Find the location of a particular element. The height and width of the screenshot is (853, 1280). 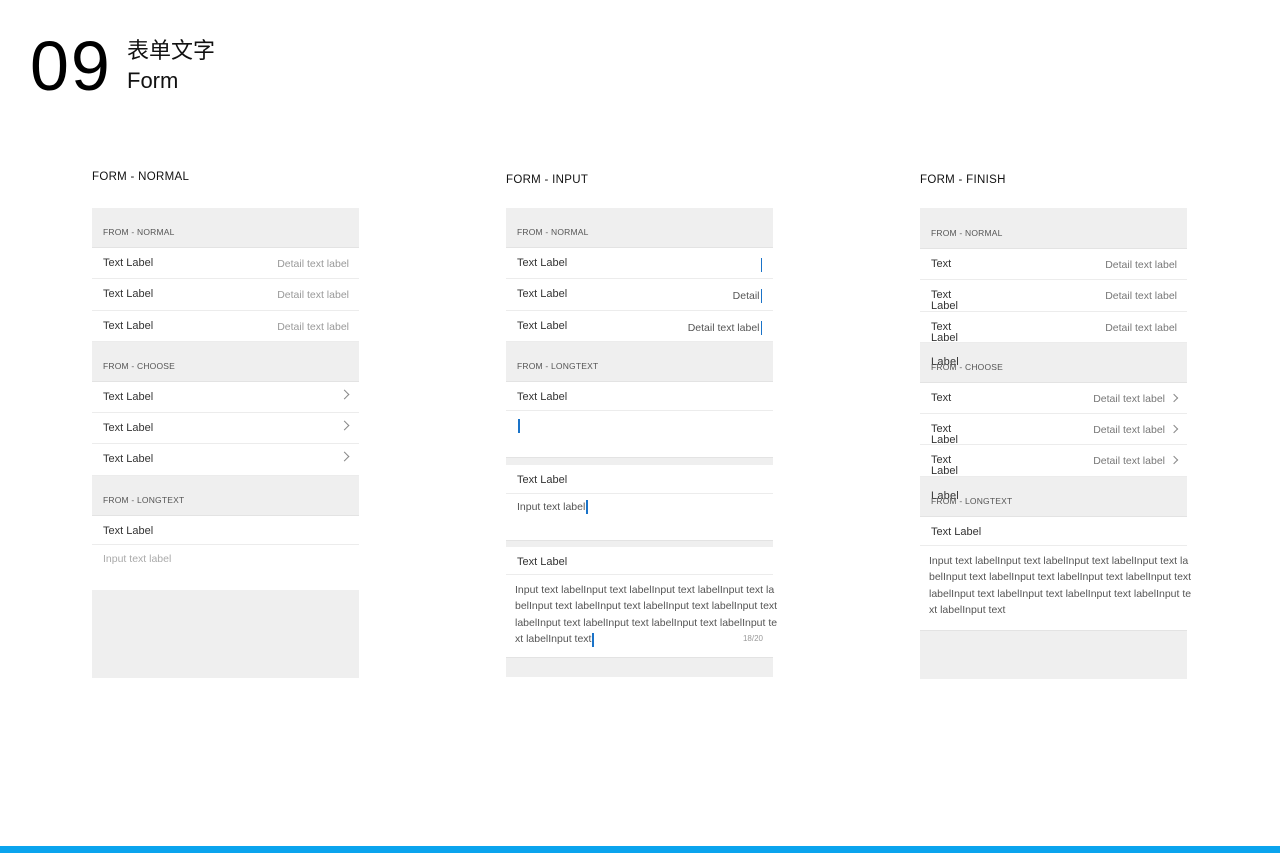

section-header: Label FROM - LONGTEXT is located at coordinates (1053, 496).